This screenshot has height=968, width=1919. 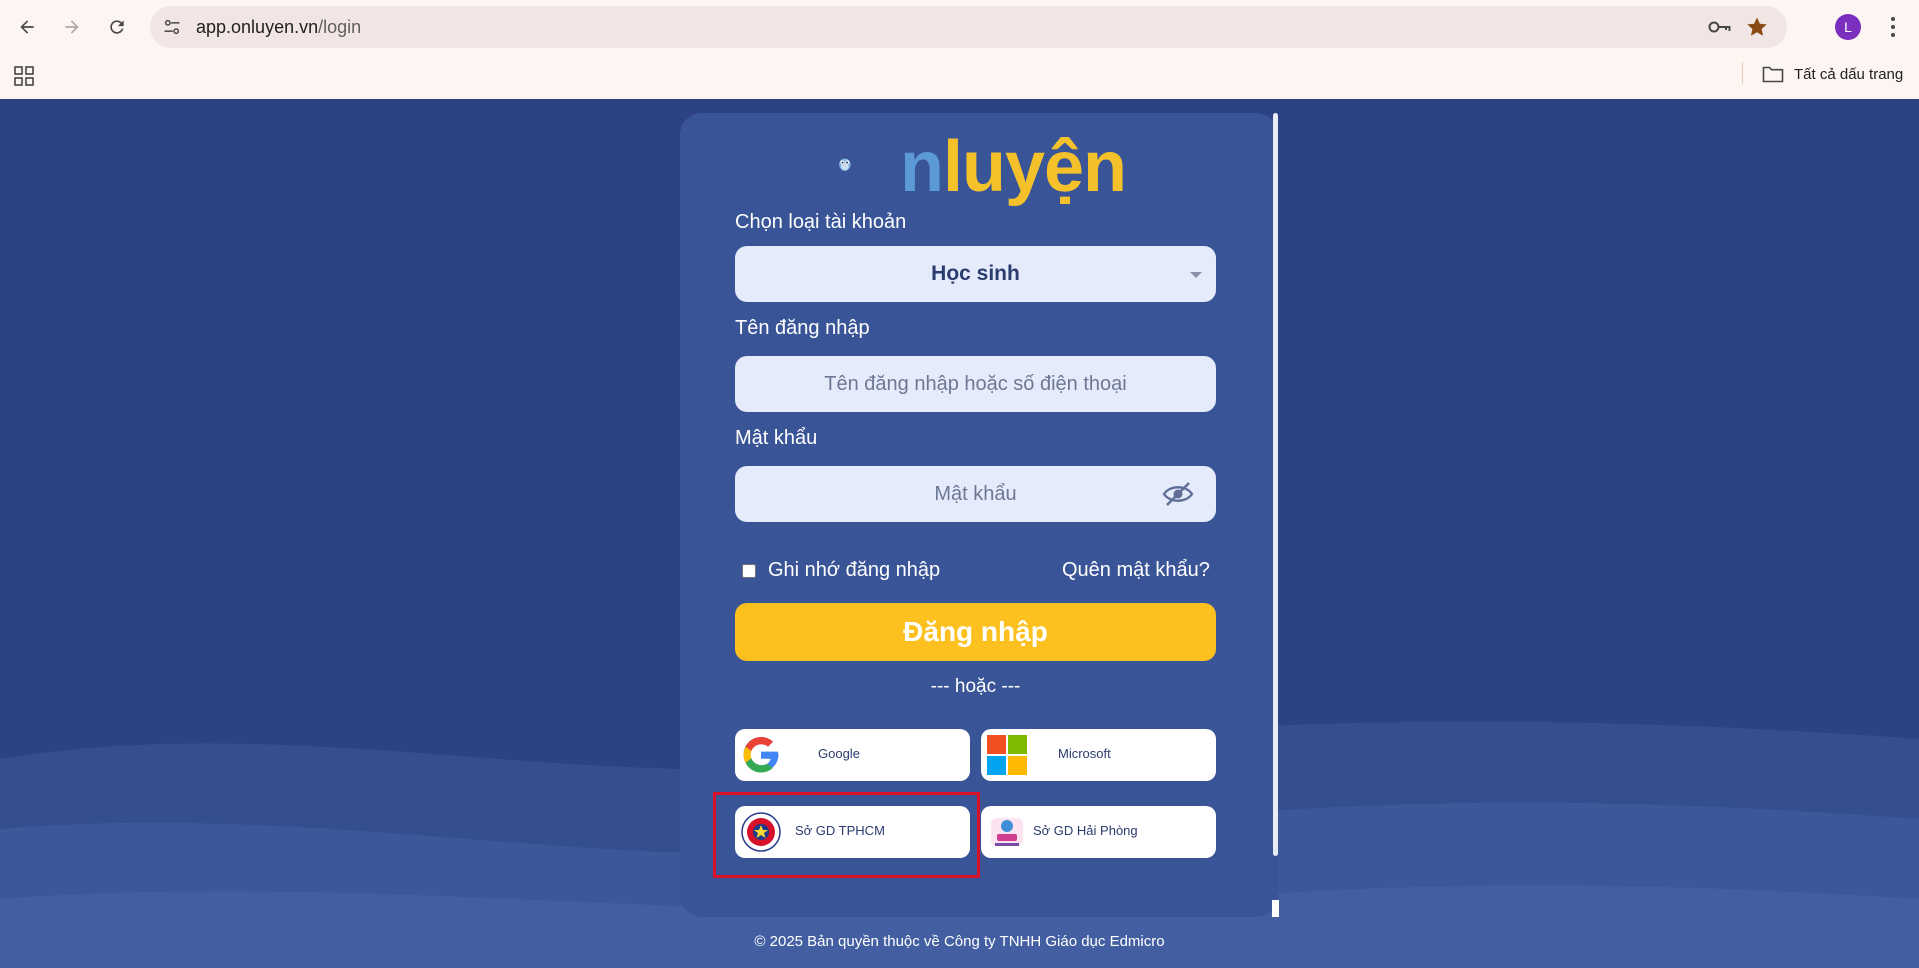 I want to click on tune-icon, so click(x=172, y=27).